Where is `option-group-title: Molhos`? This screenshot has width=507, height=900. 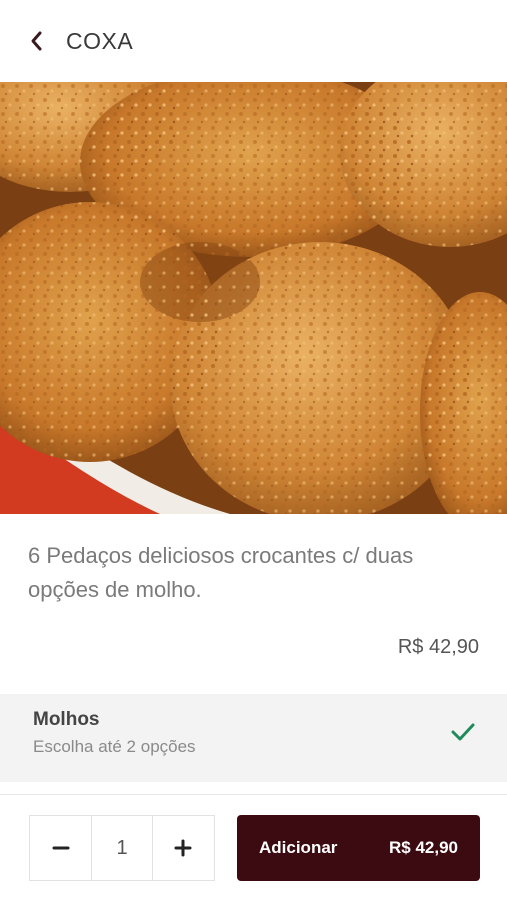
option-group-title: Molhos is located at coordinates (66, 719).